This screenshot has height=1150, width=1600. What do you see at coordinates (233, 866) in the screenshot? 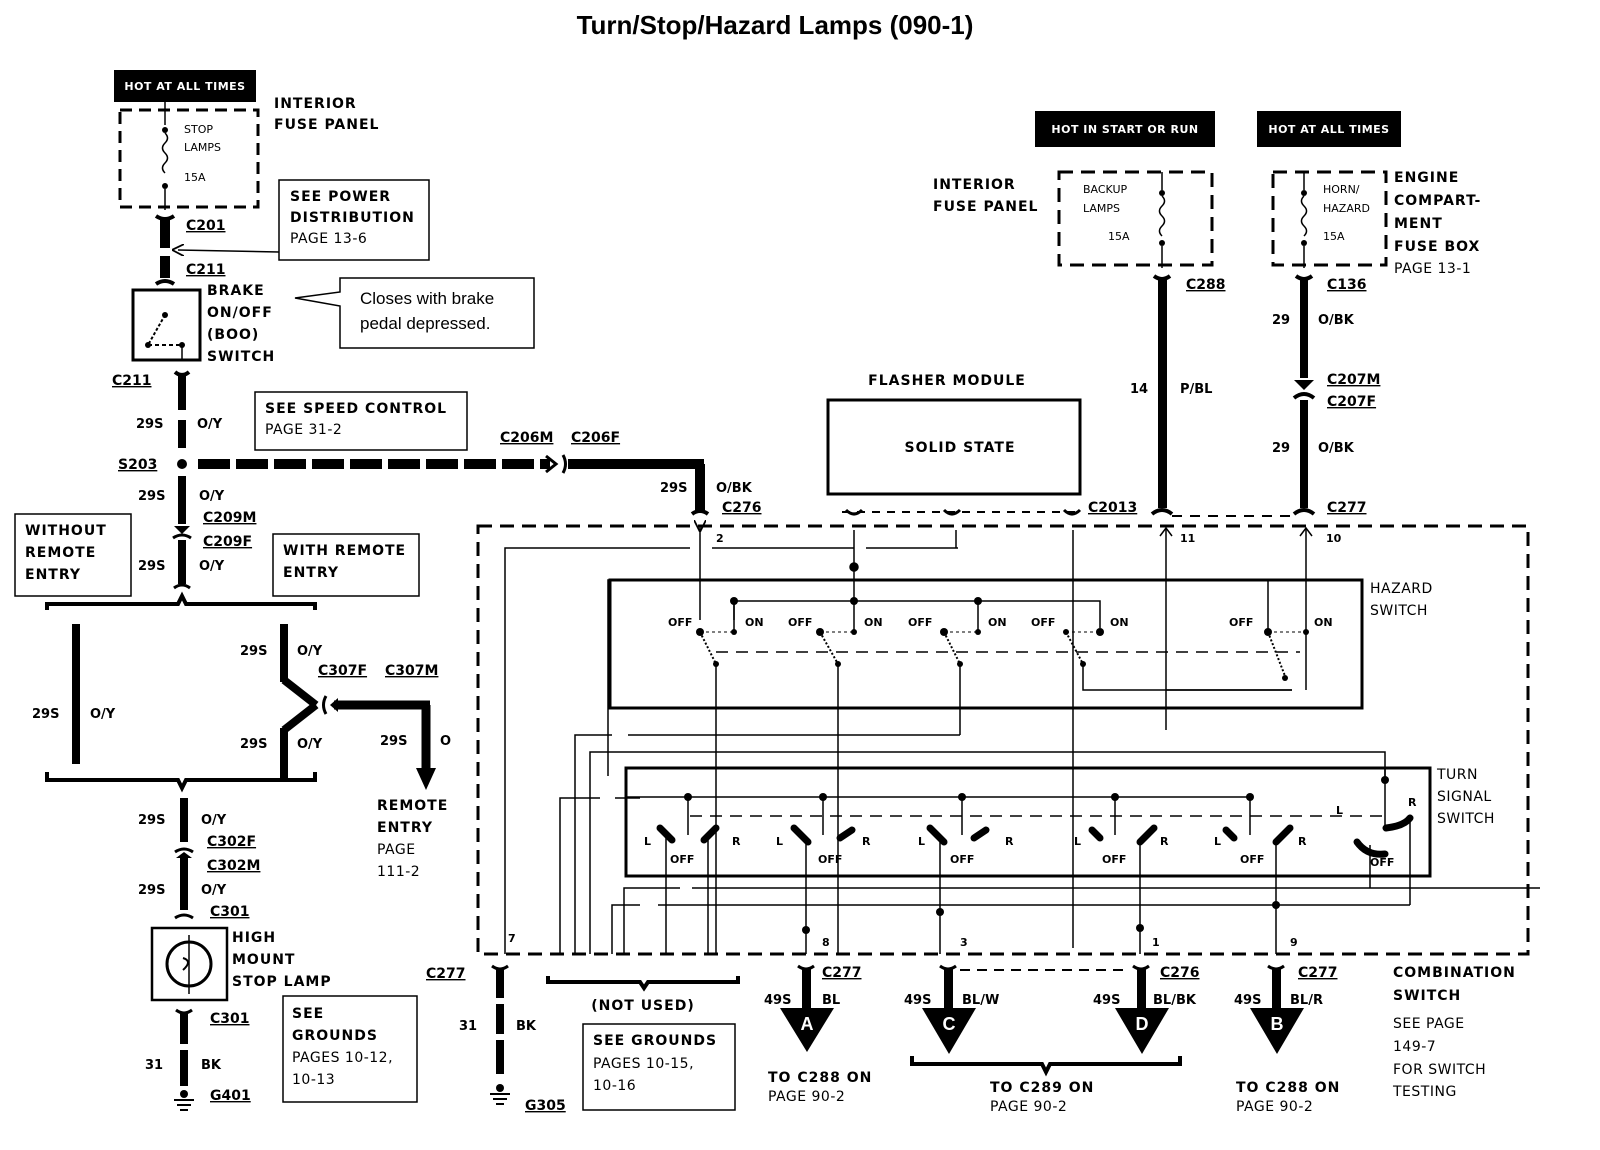
I see `connector-c302m: C302M` at bounding box center [233, 866].